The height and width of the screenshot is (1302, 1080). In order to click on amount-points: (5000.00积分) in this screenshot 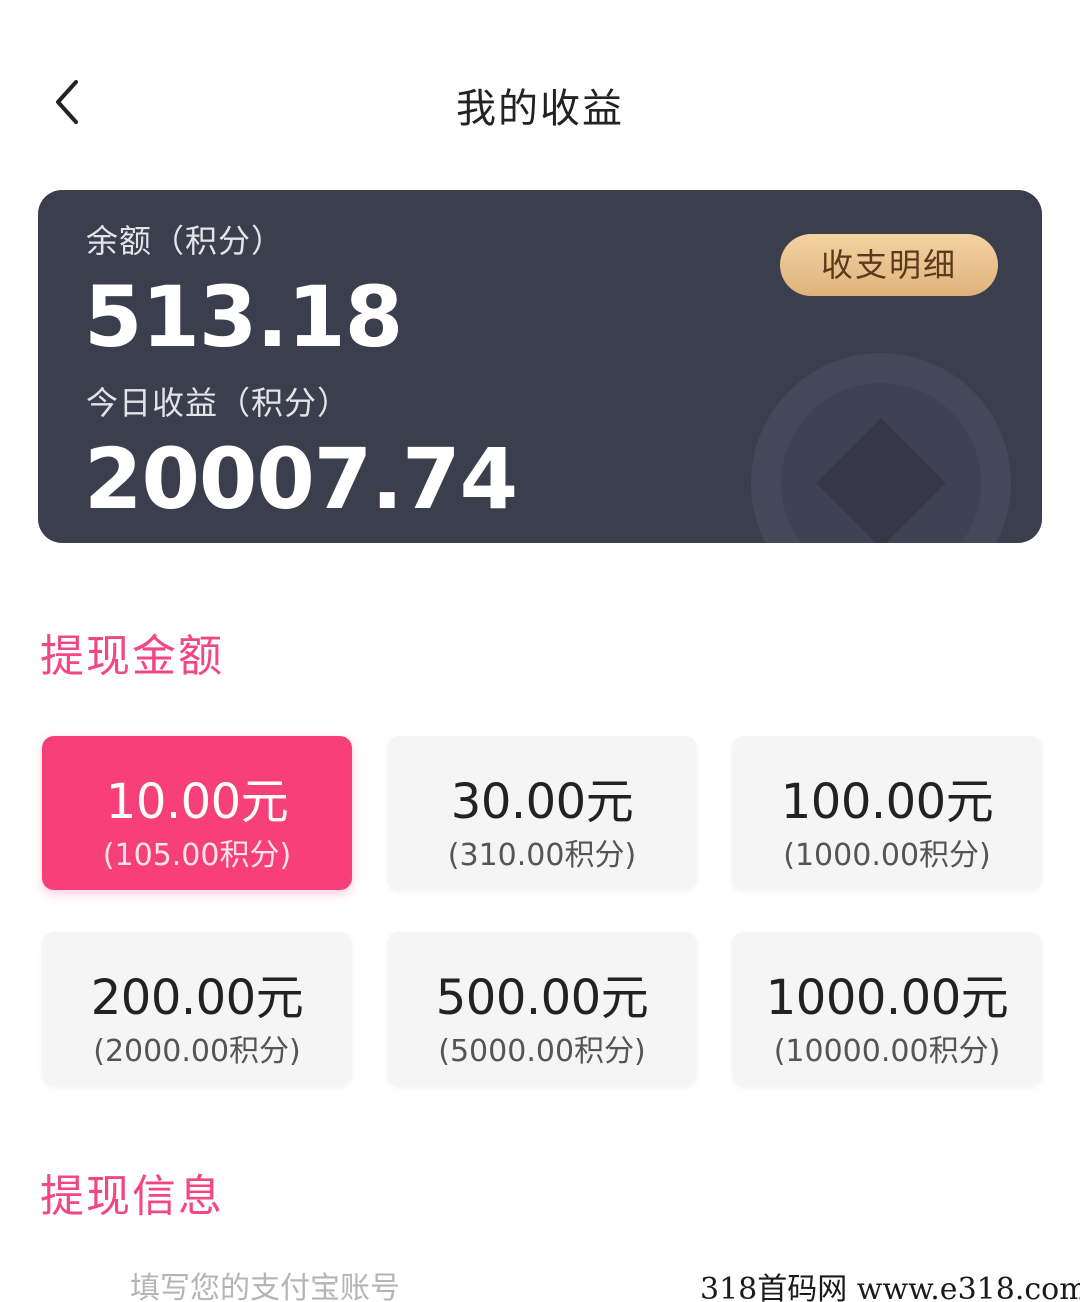, I will do `click(542, 1051)`.